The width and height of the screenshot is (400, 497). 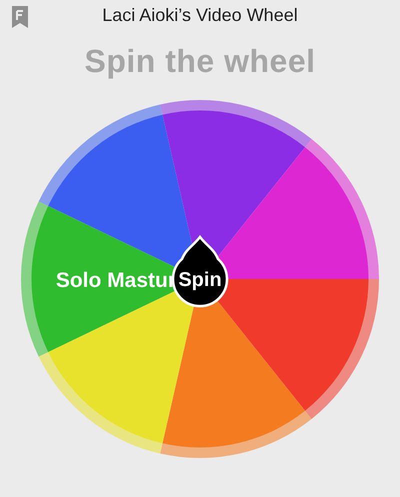 I want to click on heading: Spin the wheel, so click(x=200, y=61).